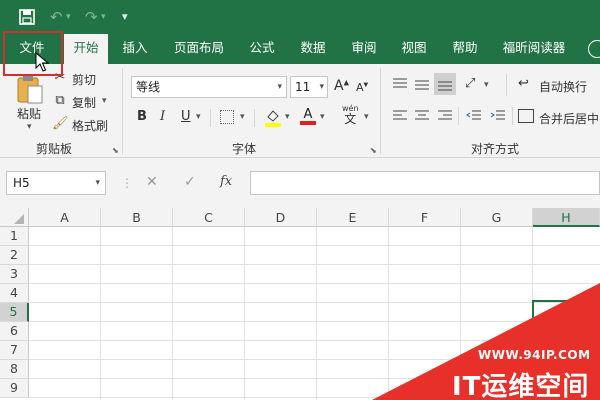  What do you see at coordinates (534, 355) in the screenshot?
I see `watermark-url: WWW.94IP.COM` at bounding box center [534, 355].